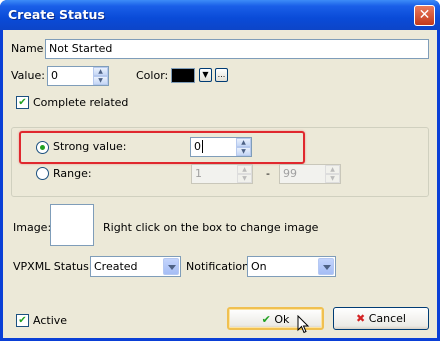 This screenshot has height=341, width=440. What do you see at coordinates (50, 320) in the screenshot?
I see `active-label: Active` at bounding box center [50, 320].